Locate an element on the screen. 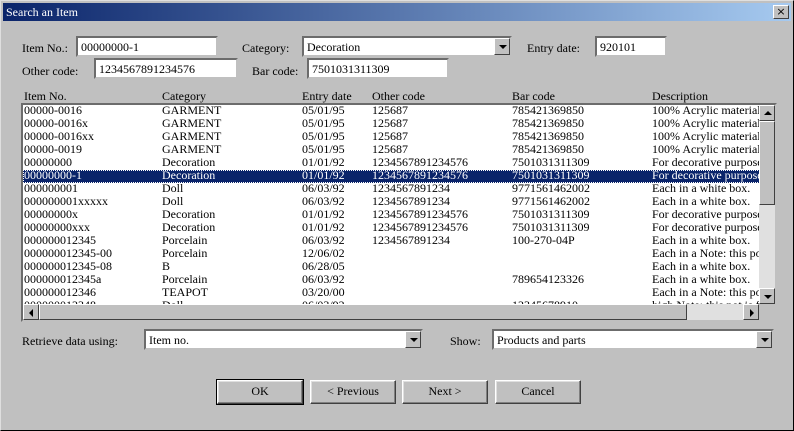  table-cell: 000000012345-08 is located at coordinates (68, 266).